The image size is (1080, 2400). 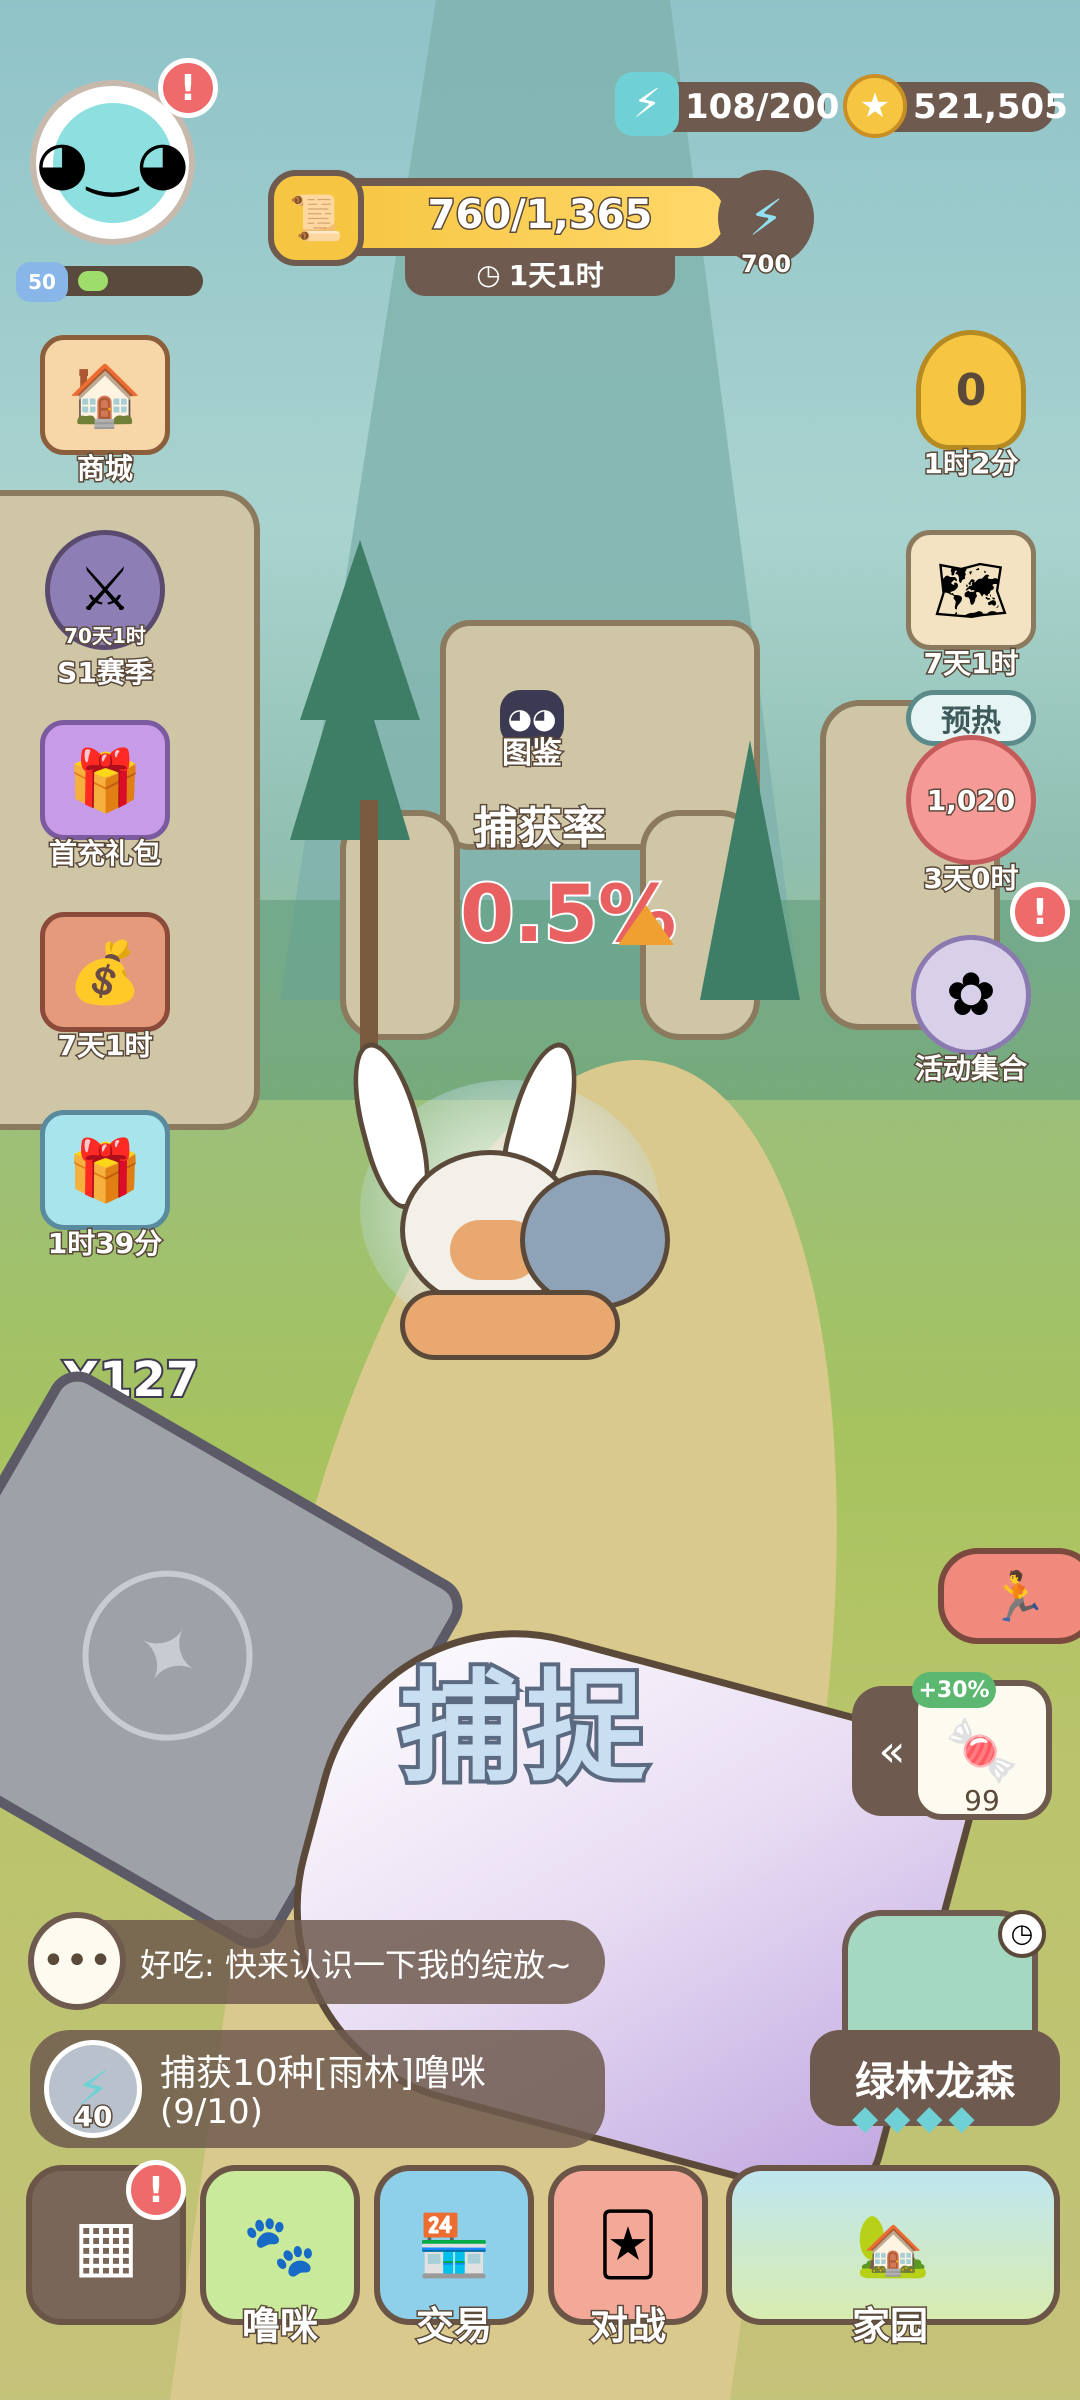 What do you see at coordinates (105, 673) in the screenshot?
I see `season-label: S1赛季` at bounding box center [105, 673].